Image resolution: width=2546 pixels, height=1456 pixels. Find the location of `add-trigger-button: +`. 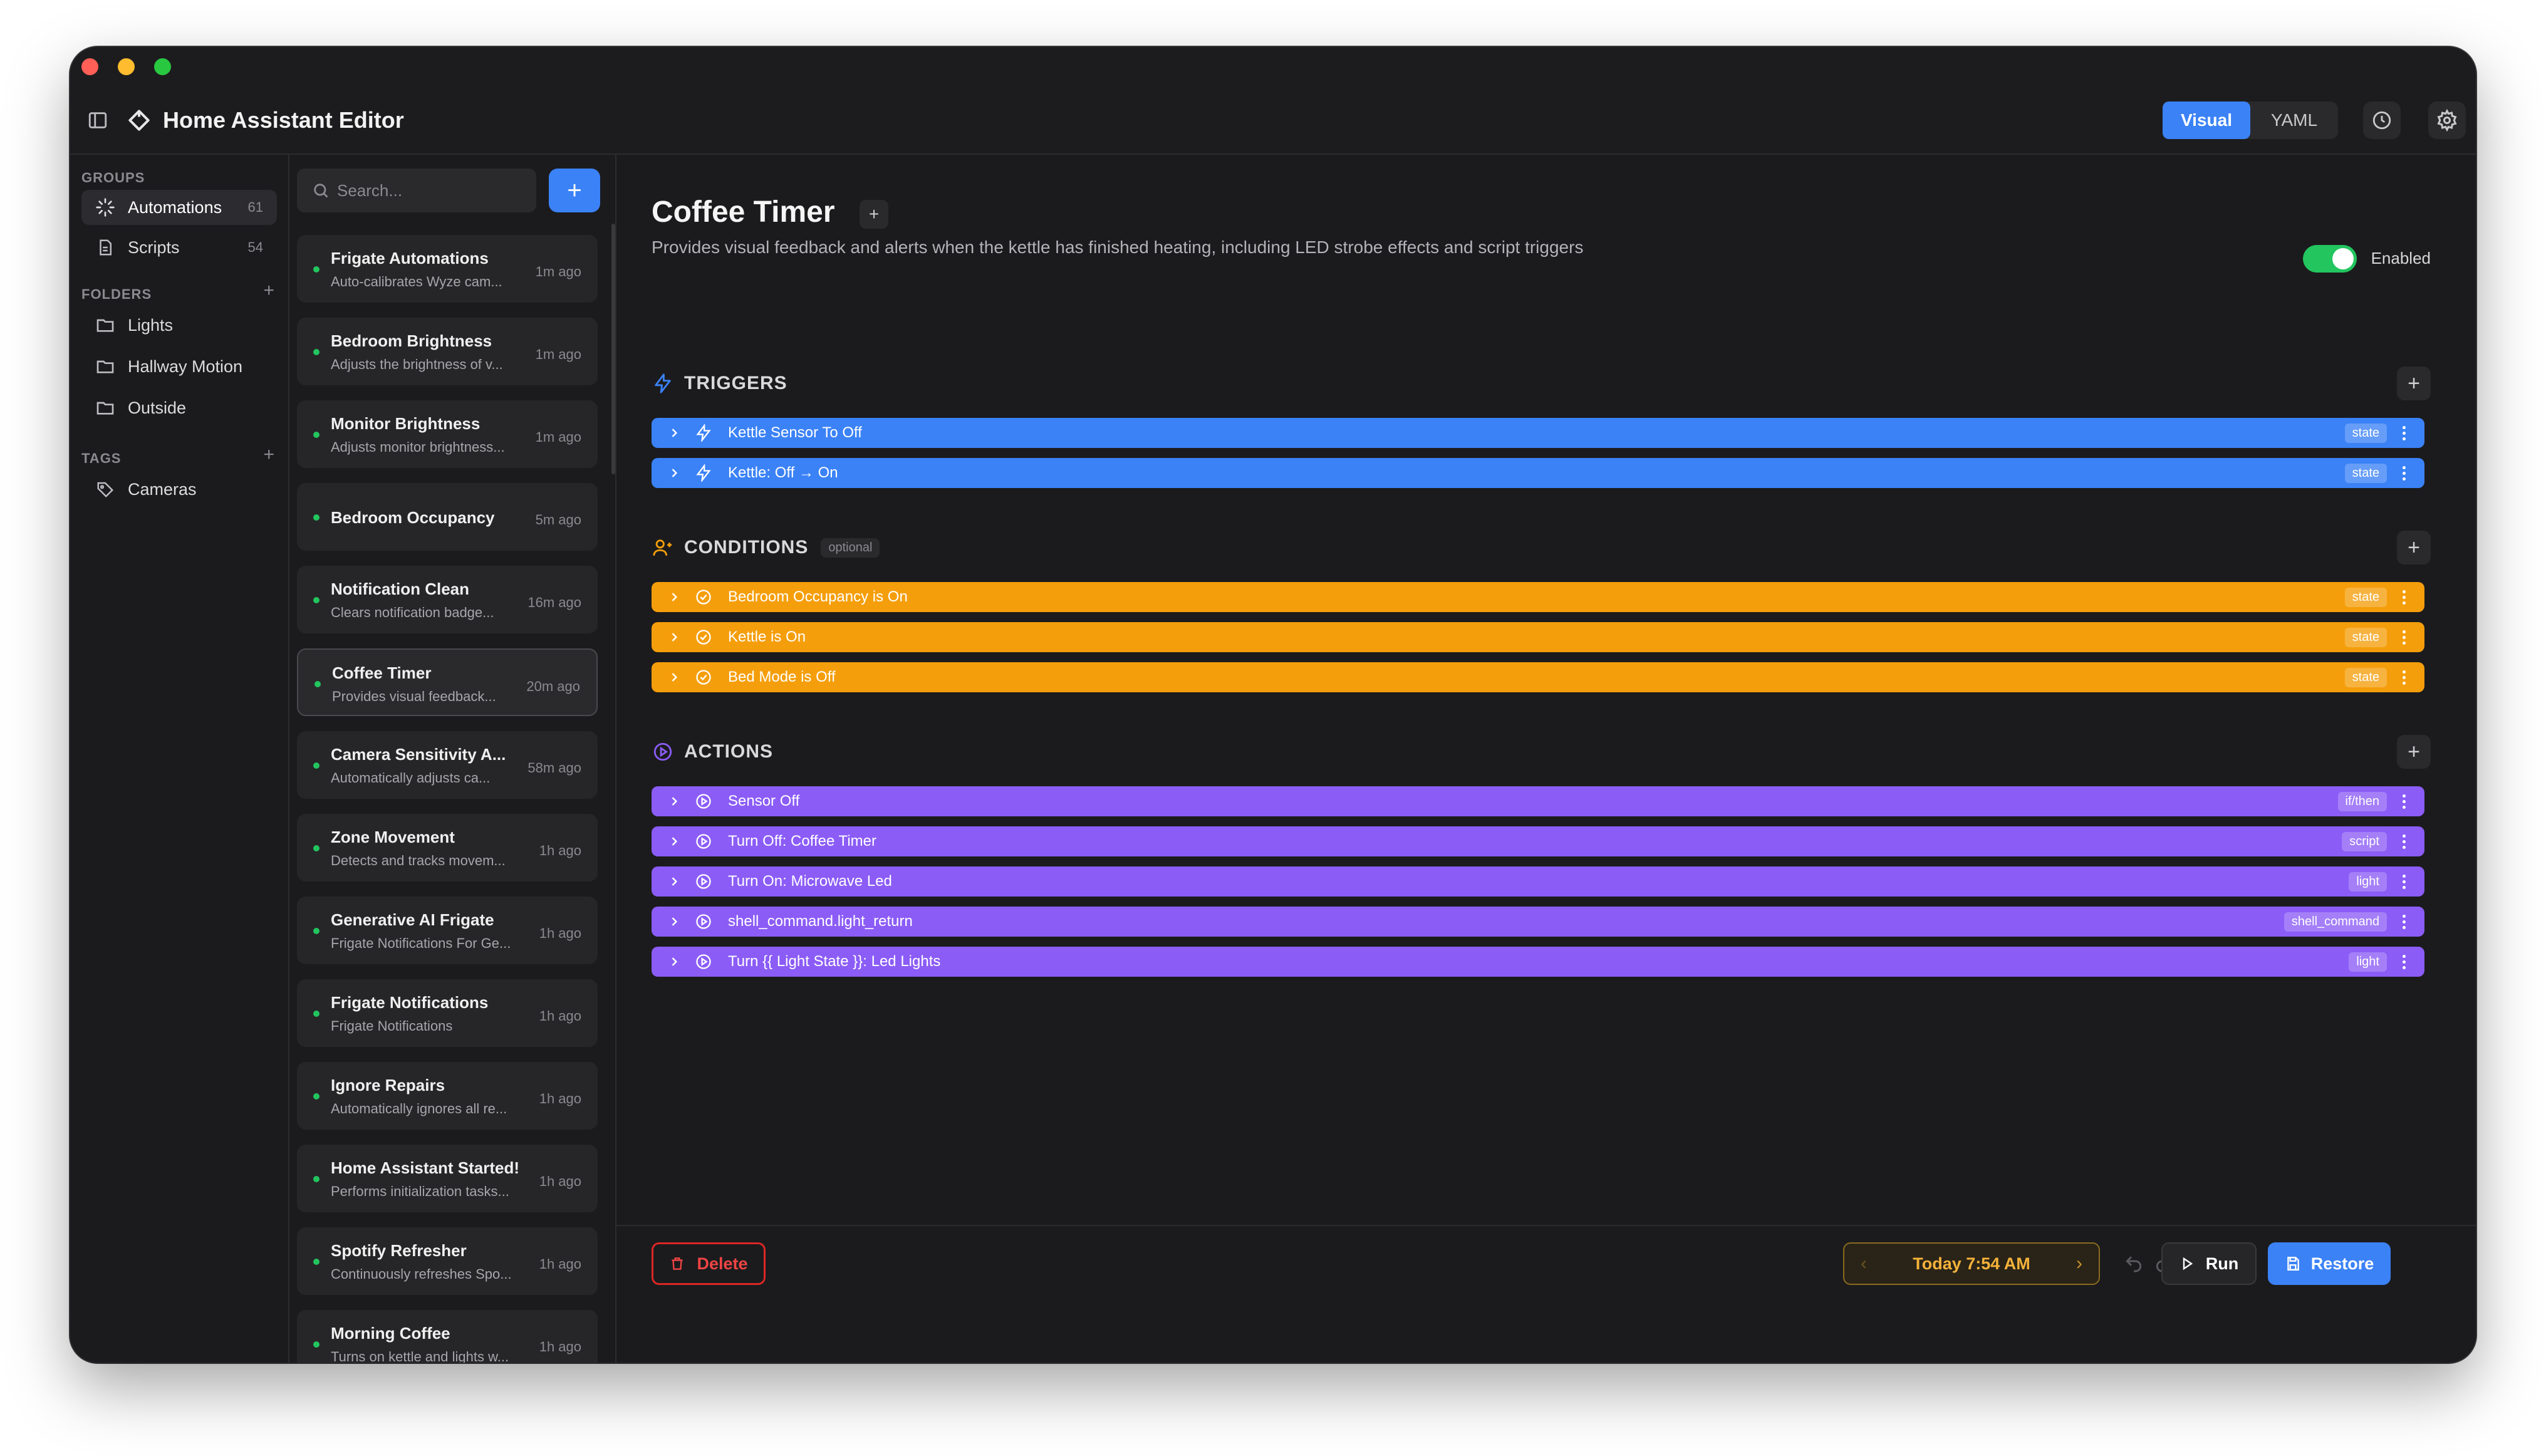

add-trigger-button: + is located at coordinates (2414, 383).